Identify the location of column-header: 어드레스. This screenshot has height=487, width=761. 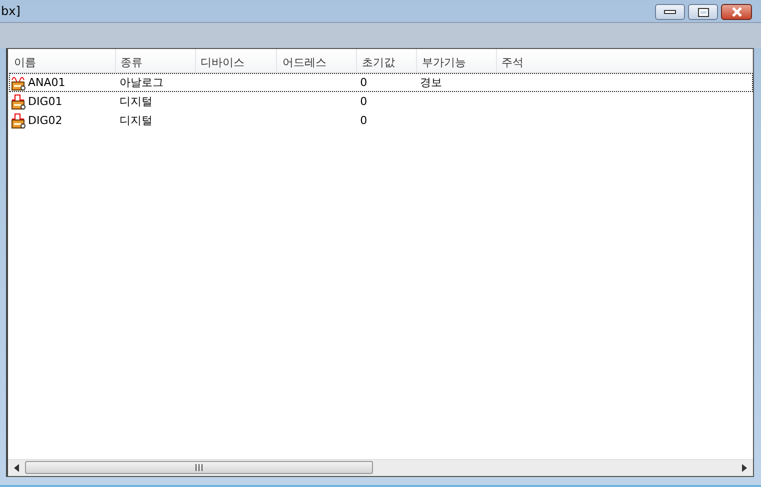
(317, 60).